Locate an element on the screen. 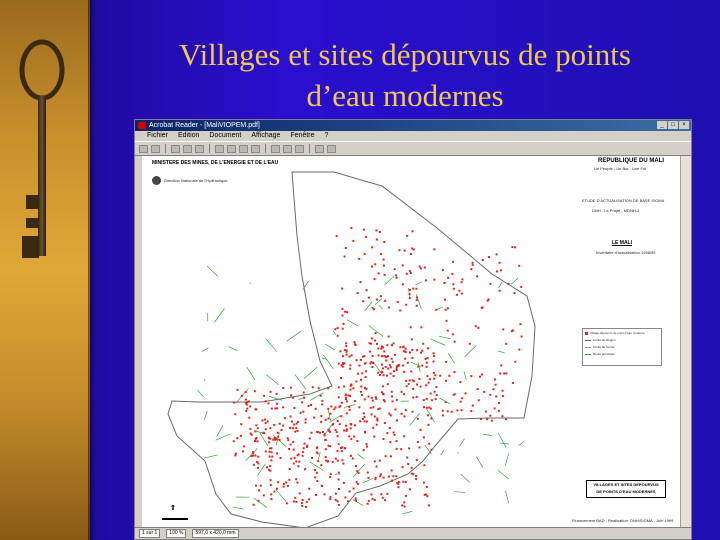 The image size is (720, 540). print-icon is located at coordinates (155, 148).